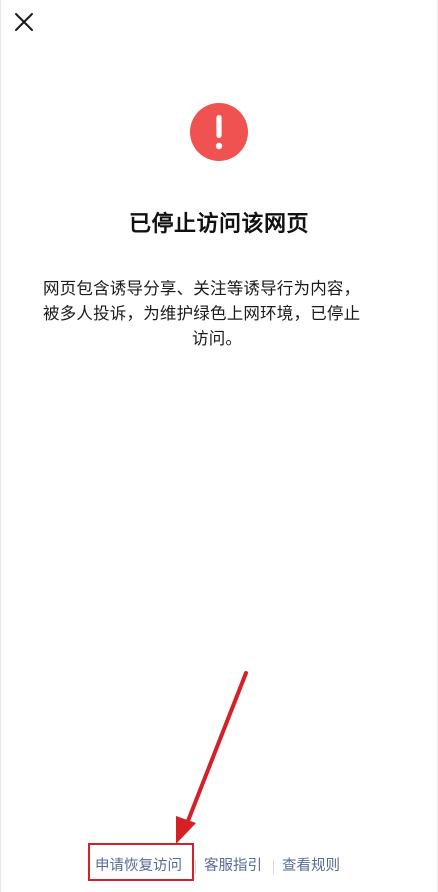 The width and height of the screenshot is (438, 892). What do you see at coordinates (202, 288) in the screenshot?
I see `description-line: 网页包含诱导分享、关注等诱导行为内容，` at bounding box center [202, 288].